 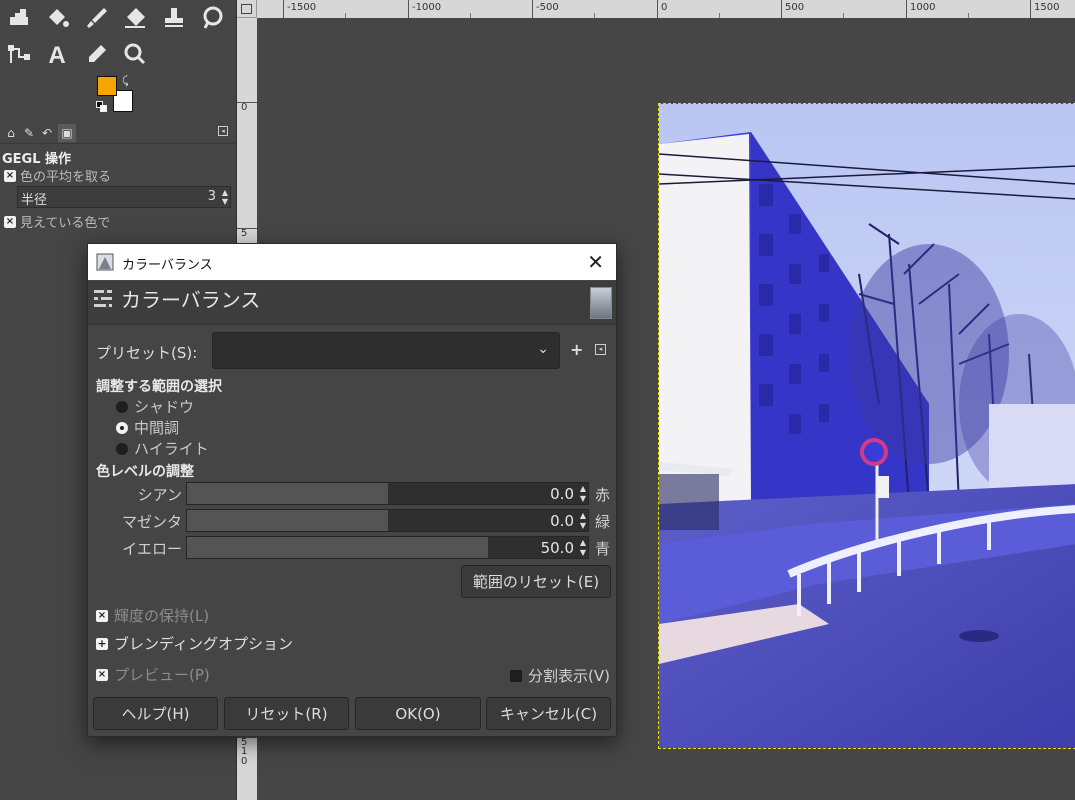 I want to click on checkbox-unchecked-icon, so click(x=516, y=675).